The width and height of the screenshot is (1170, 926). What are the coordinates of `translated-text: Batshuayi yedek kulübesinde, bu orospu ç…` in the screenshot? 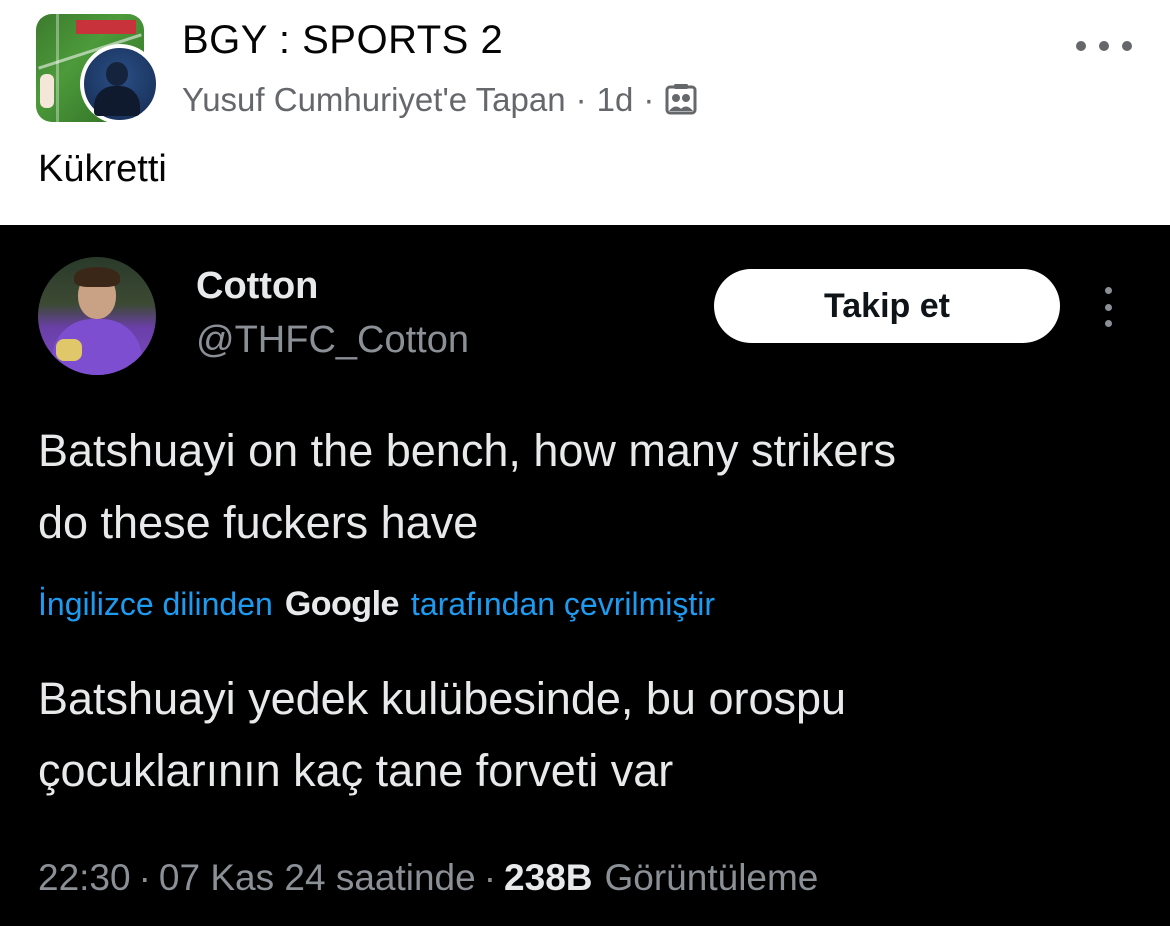 It's located at (588, 735).